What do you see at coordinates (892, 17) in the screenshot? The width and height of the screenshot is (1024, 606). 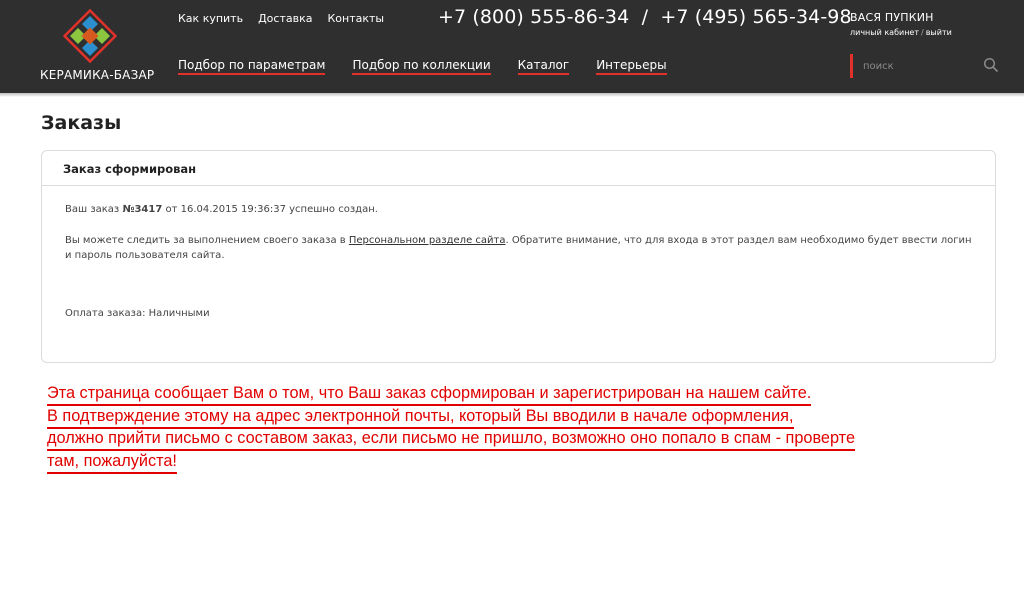 I see `user-name: ВАСЯ ПУПКИН` at bounding box center [892, 17].